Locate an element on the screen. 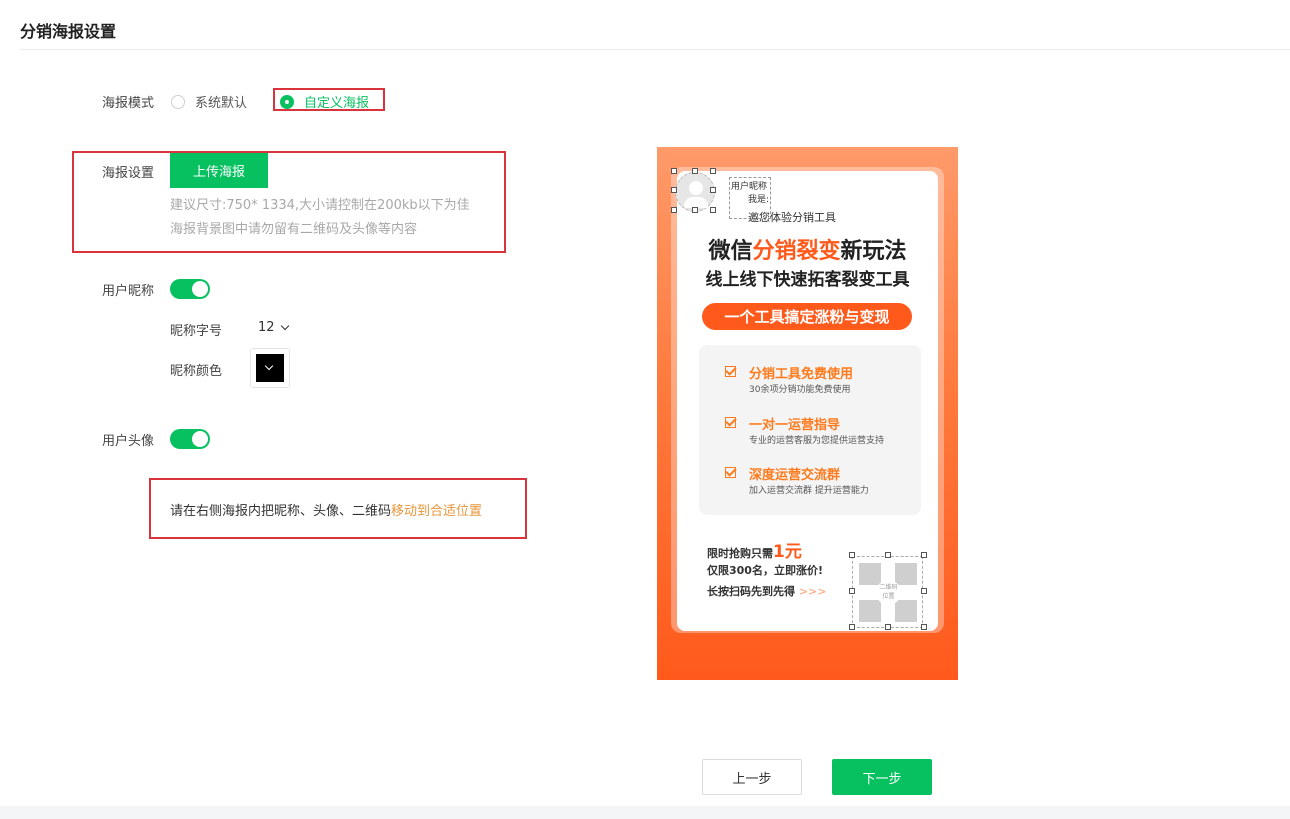  promo-price: 1元 is located at coordinates (787, 552).